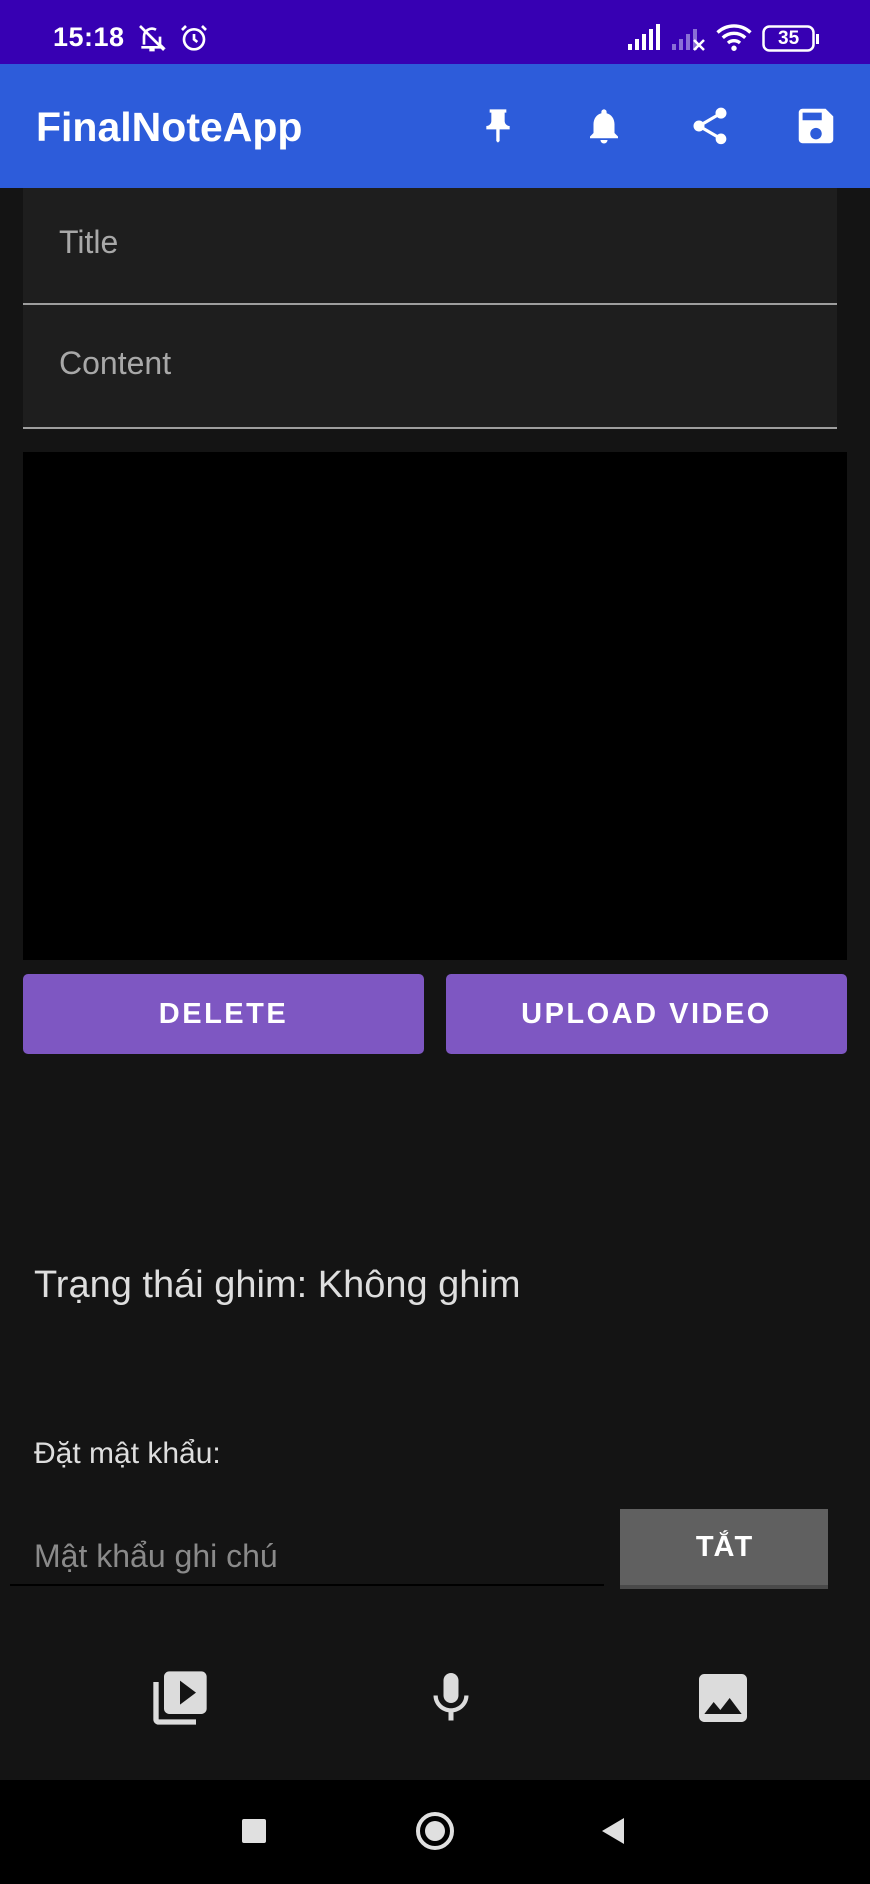 The height and width of the screenshot is (1884, 870). I want to click on pin-icon, so click(498, 128).